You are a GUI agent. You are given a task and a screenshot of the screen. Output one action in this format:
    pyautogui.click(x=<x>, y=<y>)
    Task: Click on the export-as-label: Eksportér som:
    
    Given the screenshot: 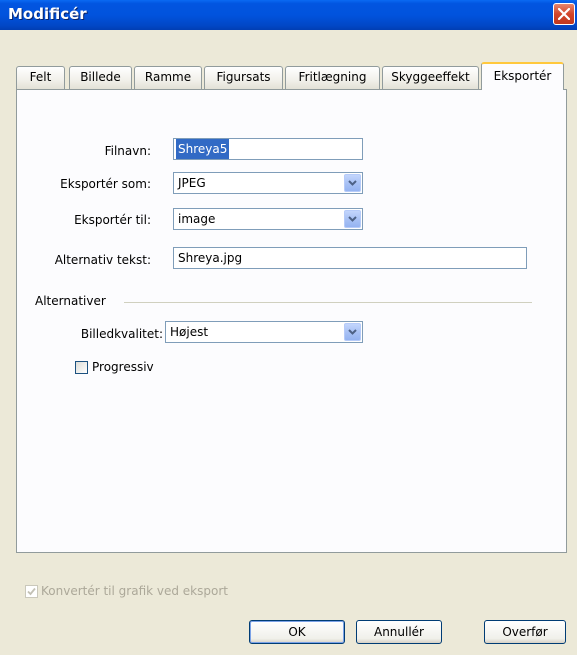 What is the action you would take?
    pyautogui.click(x=105, y=184)
    